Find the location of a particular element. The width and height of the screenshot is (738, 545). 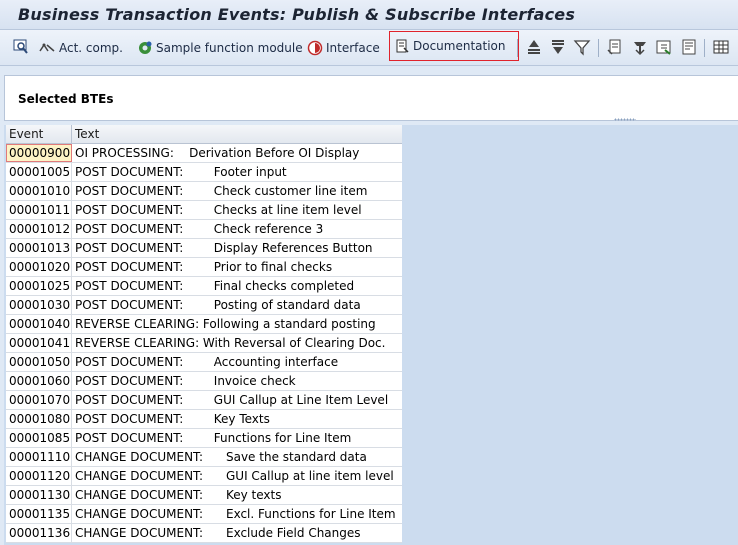

splitter-handle is located at coordinates (625, 119).